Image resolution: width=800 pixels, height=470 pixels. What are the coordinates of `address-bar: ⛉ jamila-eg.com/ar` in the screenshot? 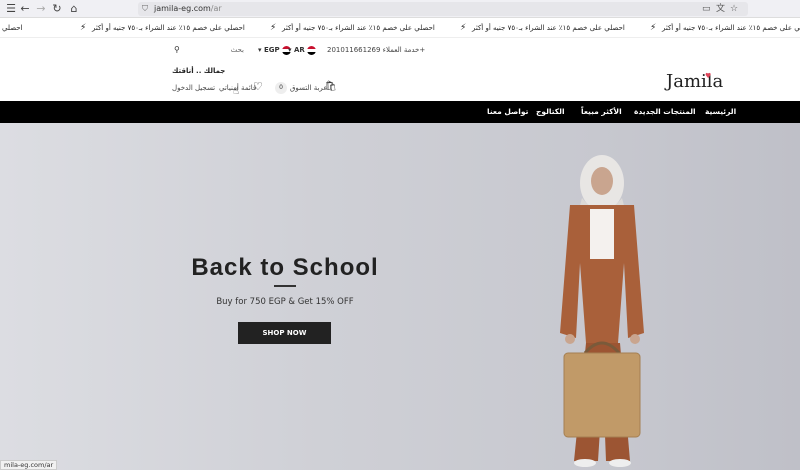 It's located at (443, 9).